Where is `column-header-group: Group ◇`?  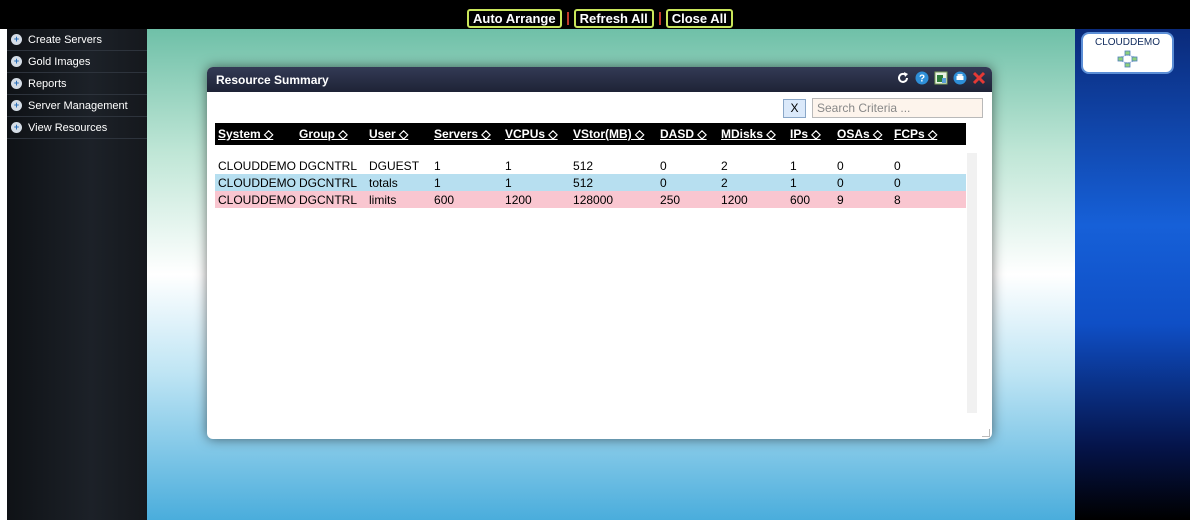 column-header-group: Group ◇ is located at coordinates (331, 134).